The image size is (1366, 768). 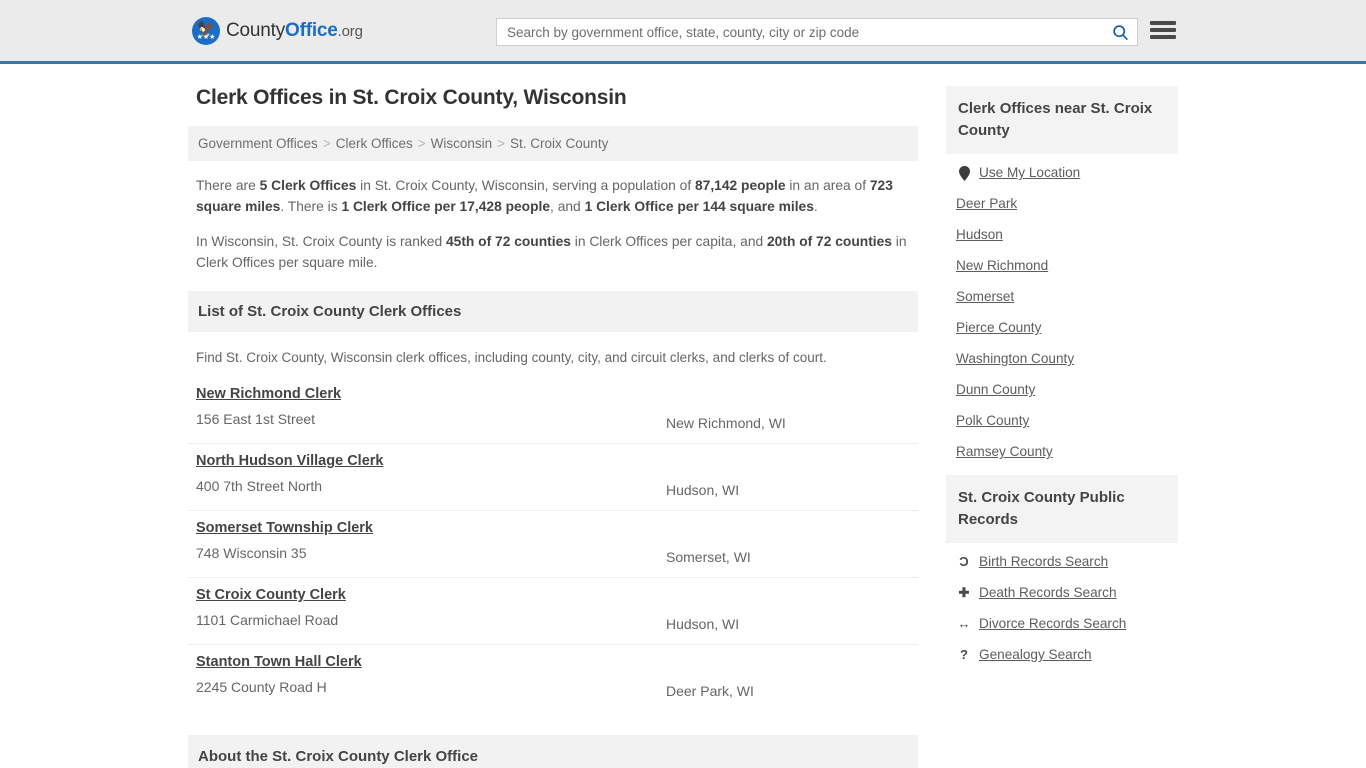 What do you see at coordinates (710, 691) in the screenshot?
I see `office-city-state: Deer Park, WI` at bounding box center [710, 691].